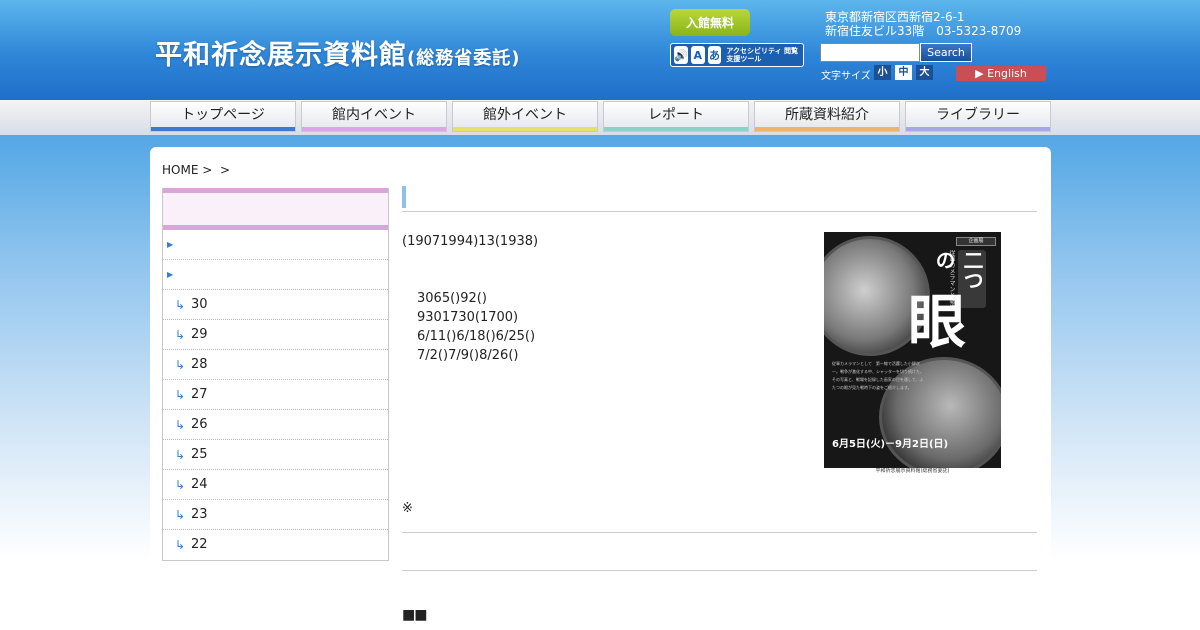  I want to click on section-marker: ■■, so click(414, 615).